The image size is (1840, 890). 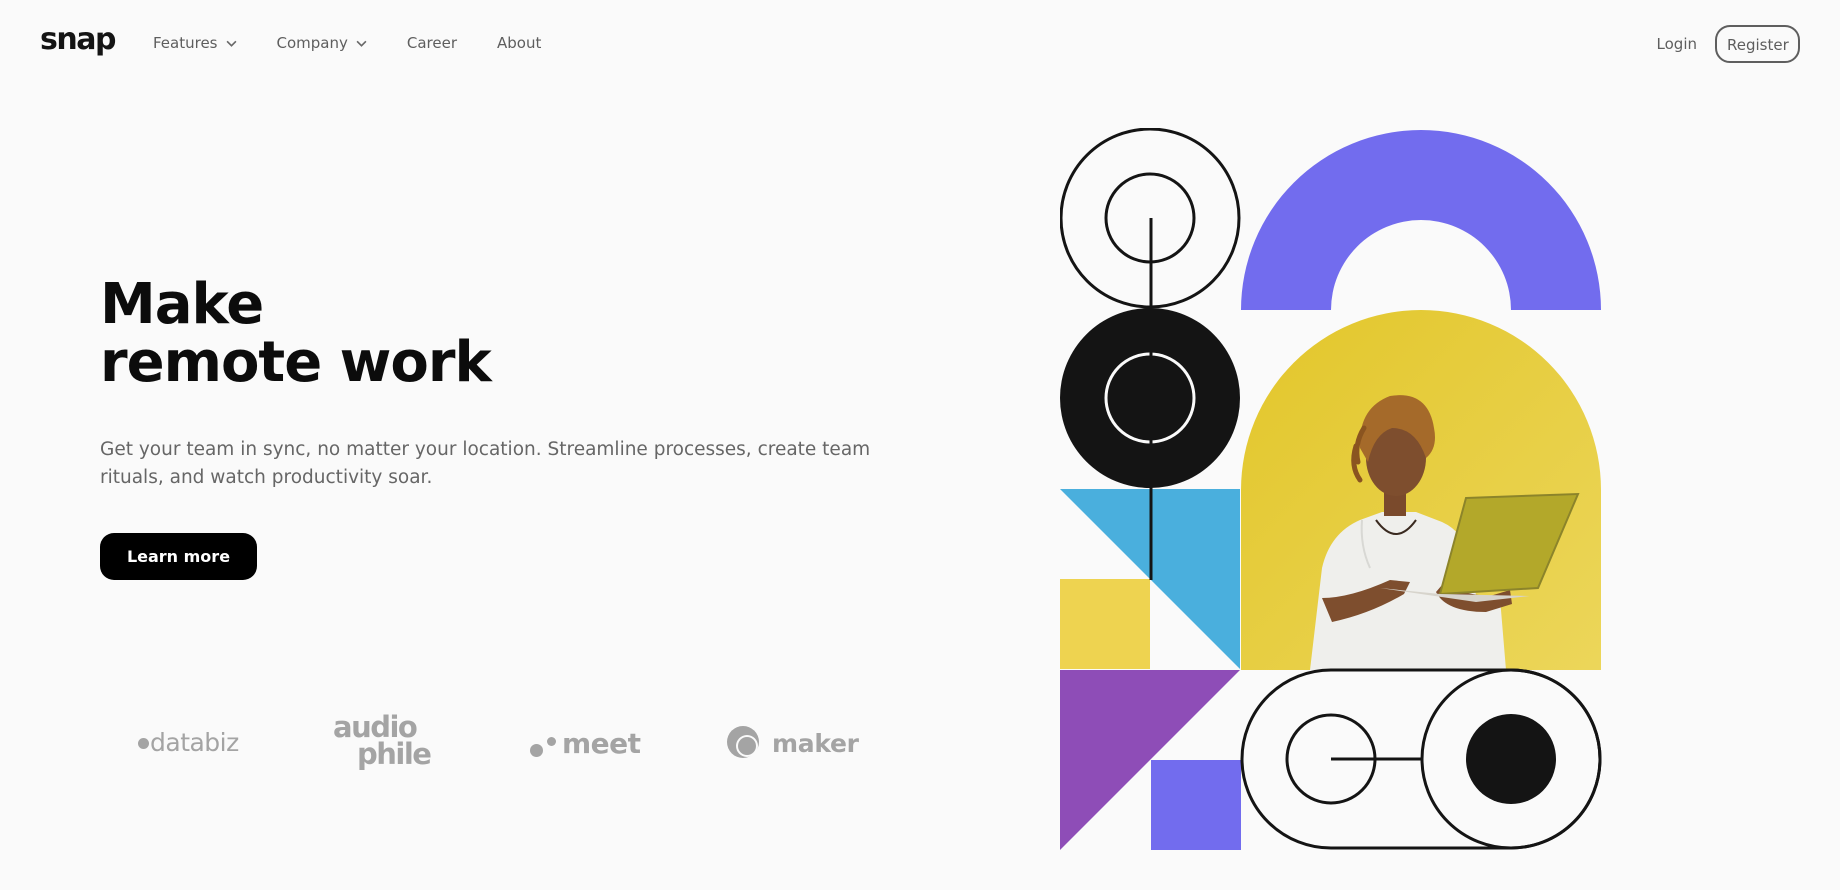 I want to click on client-logos: databiz audio phile meet maker, so click(x=480, y=745).